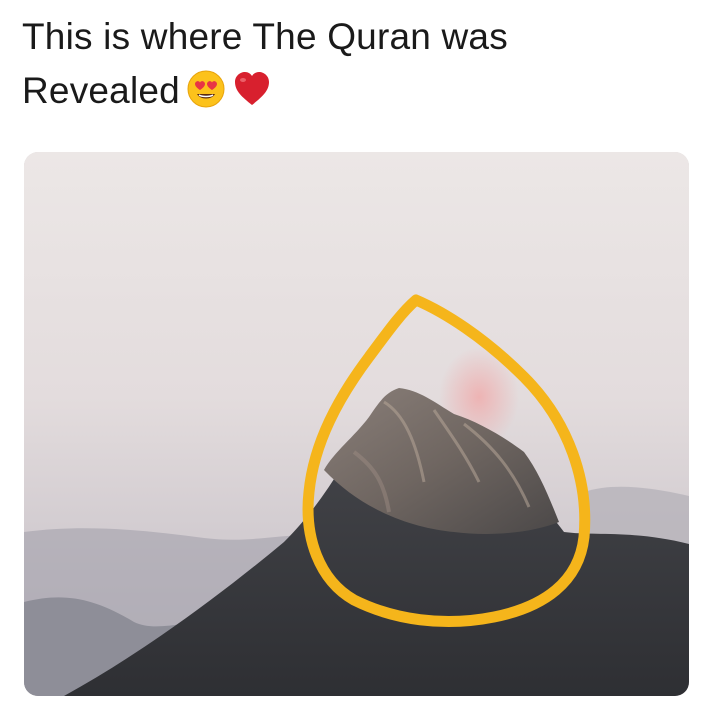  Describe the element at coordinates (252, 89) in the screenshot. I see `red-heart-emoji-icon` at that location.